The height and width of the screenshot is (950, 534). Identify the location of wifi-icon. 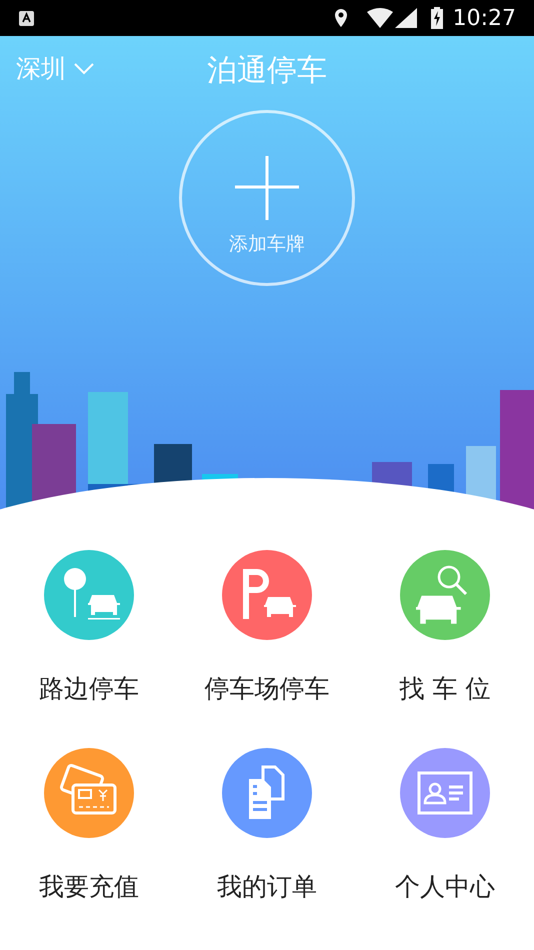
(379, 18).